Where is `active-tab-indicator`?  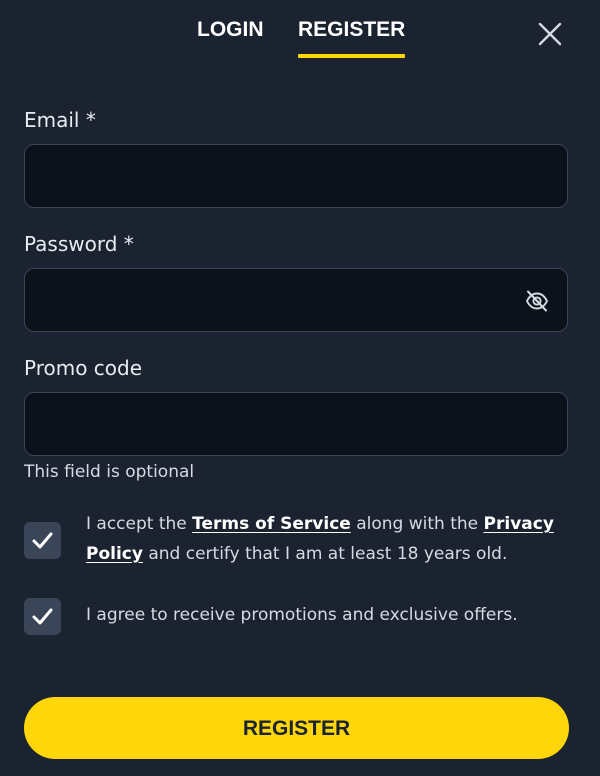 active-tab-indicator is located at coordinates (352, 56).